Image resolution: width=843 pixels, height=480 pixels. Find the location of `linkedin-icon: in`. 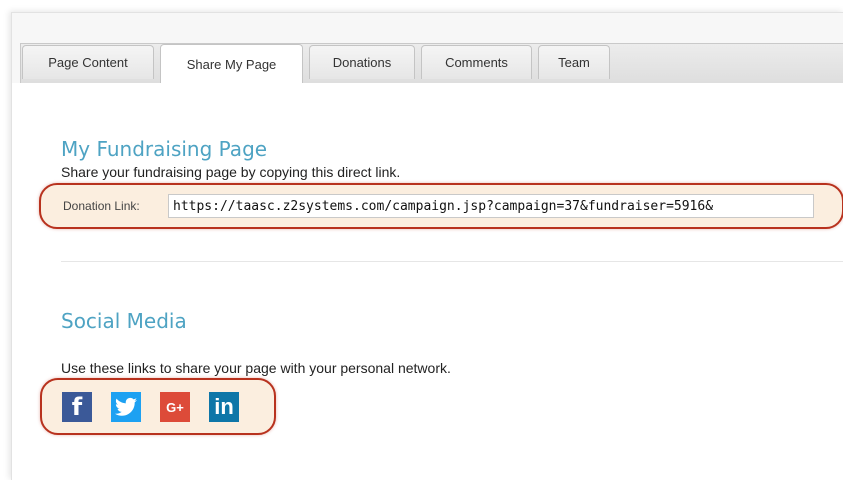

linkedin-icon: in is located at coordinates (224, 406).